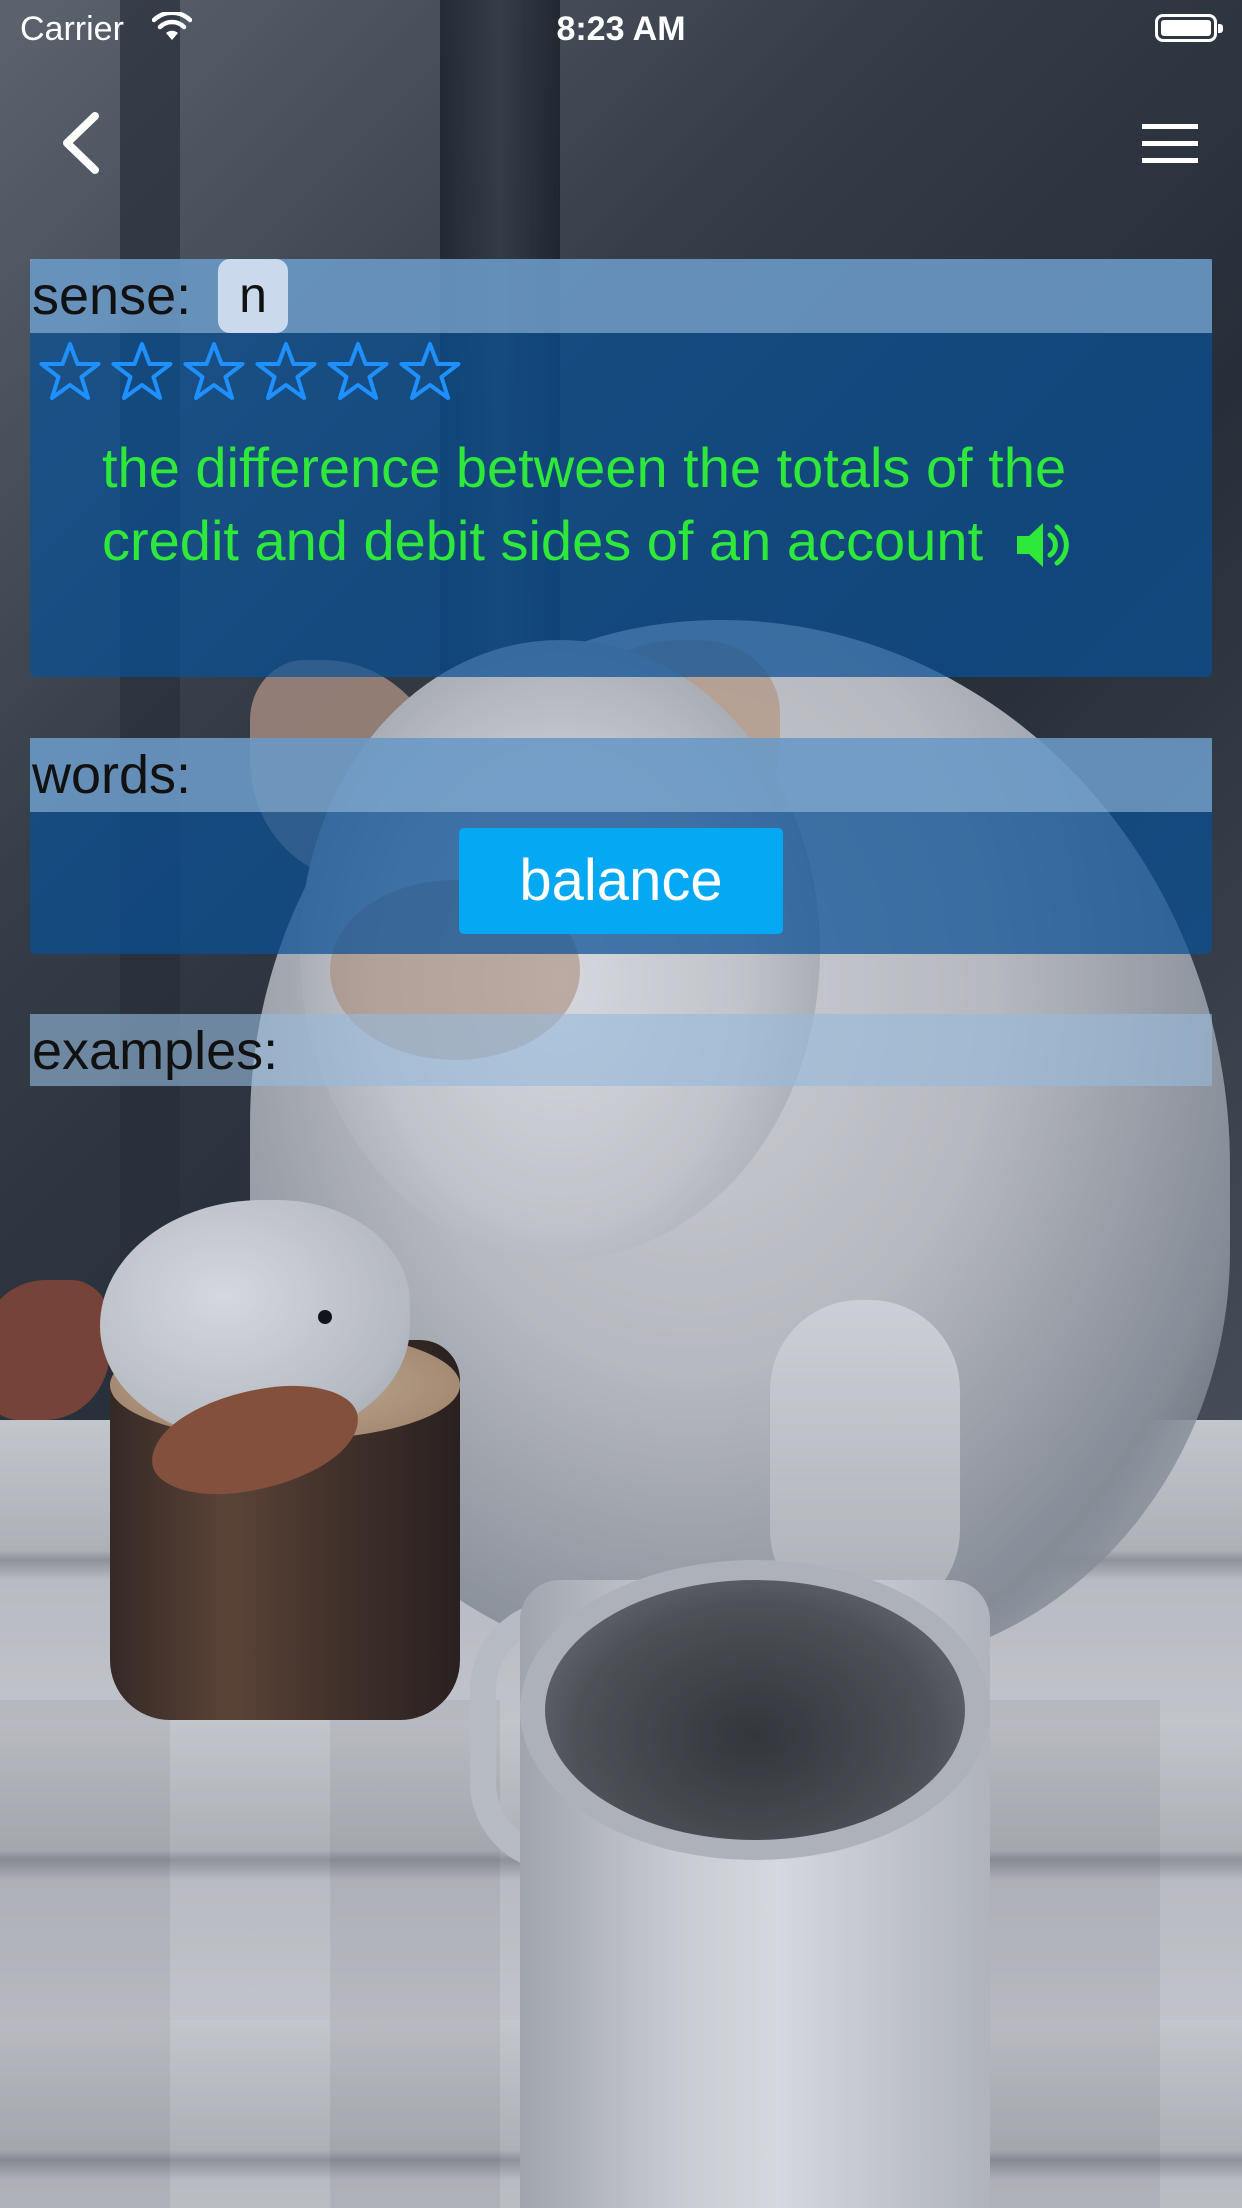 Image resolution: width=1242 pixels, height=2208 pixels. I want to click on speaker-icon, so click(1043, 545).